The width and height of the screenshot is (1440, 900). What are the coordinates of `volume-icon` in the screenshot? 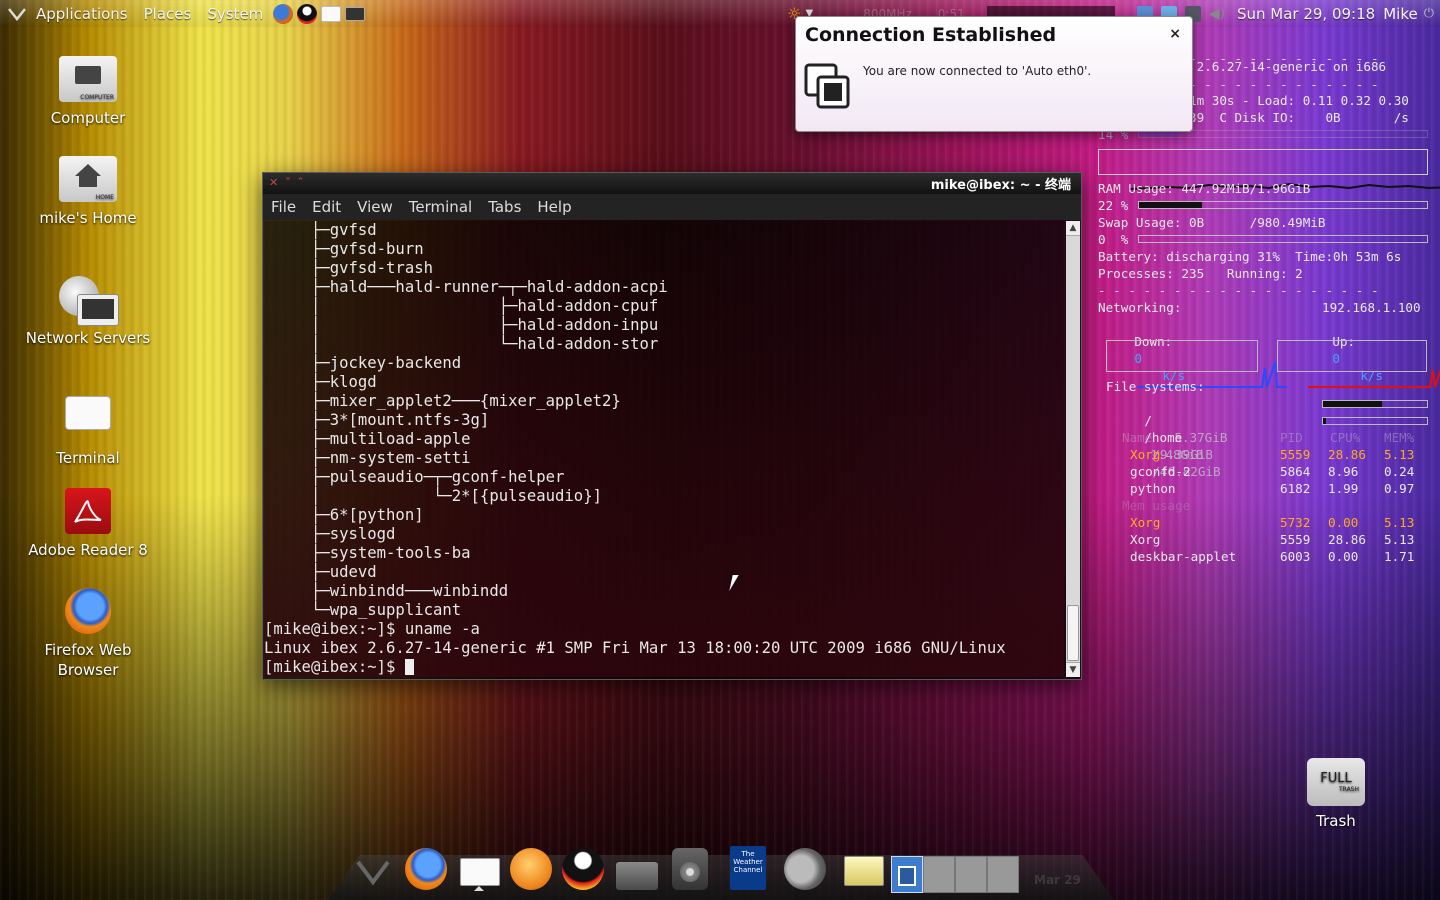 It's located at (805, 869).